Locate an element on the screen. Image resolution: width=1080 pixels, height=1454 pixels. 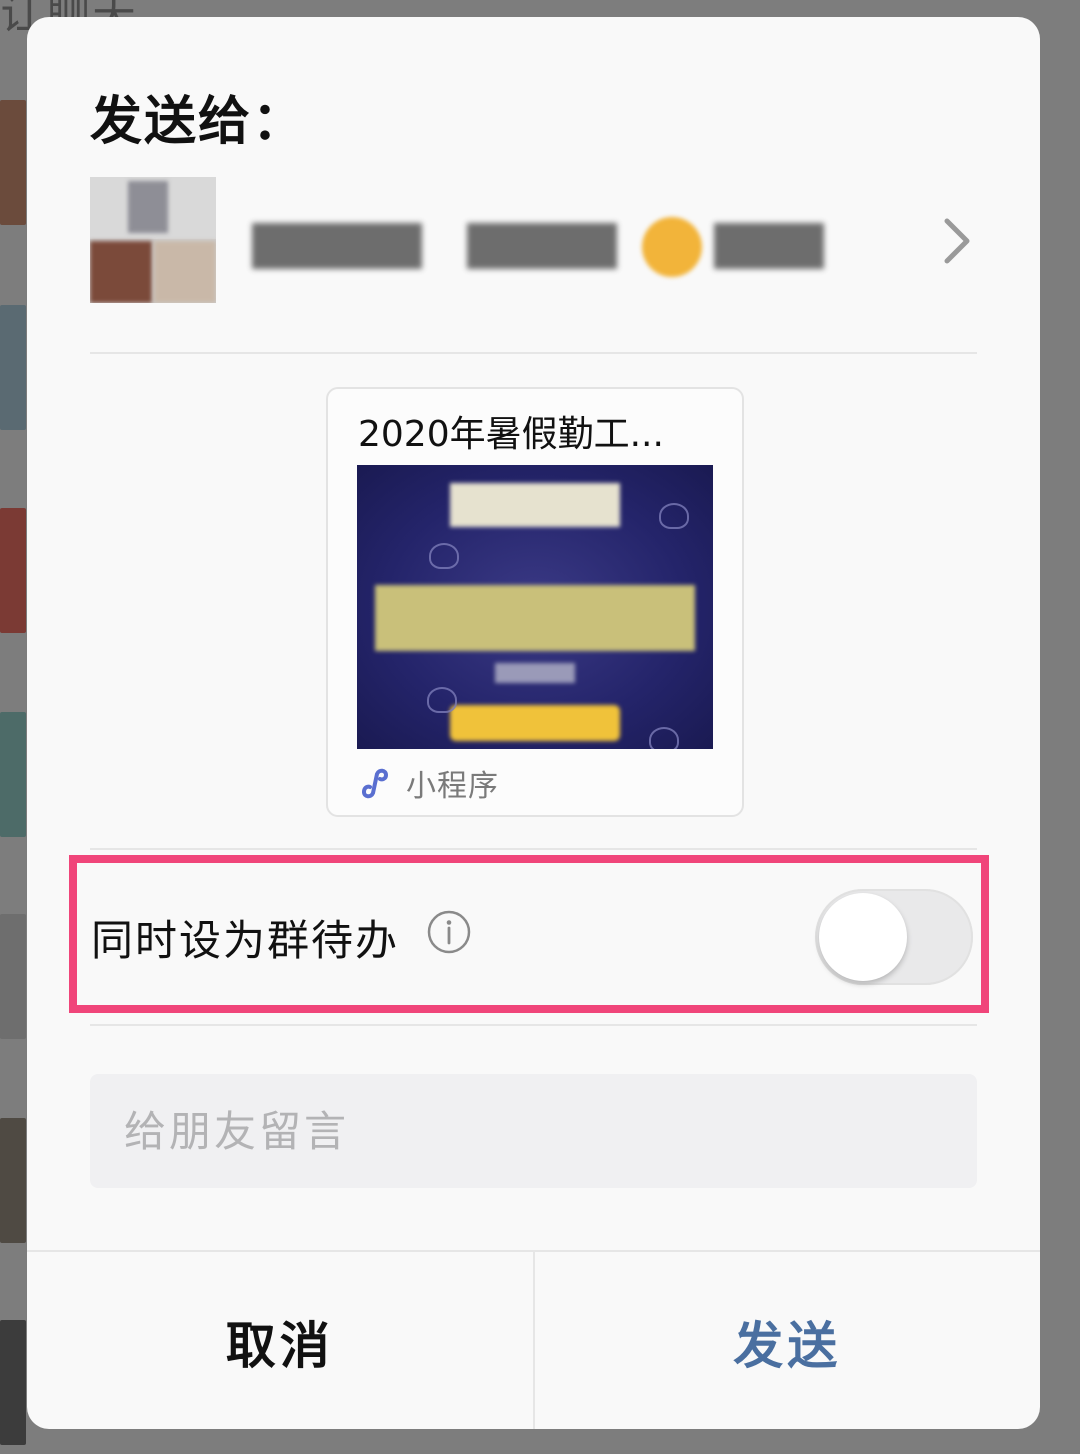
chevron-right-icon is located at coordinates (957, 241).